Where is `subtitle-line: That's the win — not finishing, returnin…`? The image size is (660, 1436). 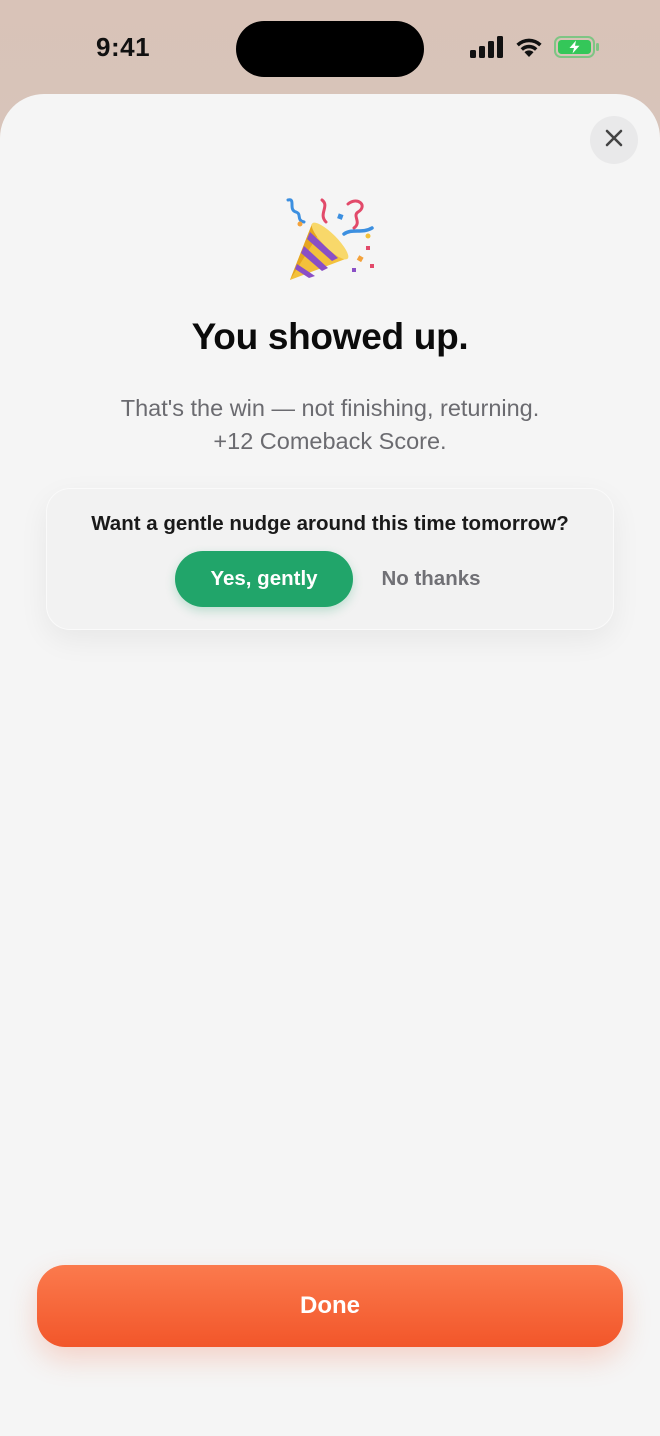 subtitle-line: That's the win — not finishing, returnin… is located at coordinates (330, 408).